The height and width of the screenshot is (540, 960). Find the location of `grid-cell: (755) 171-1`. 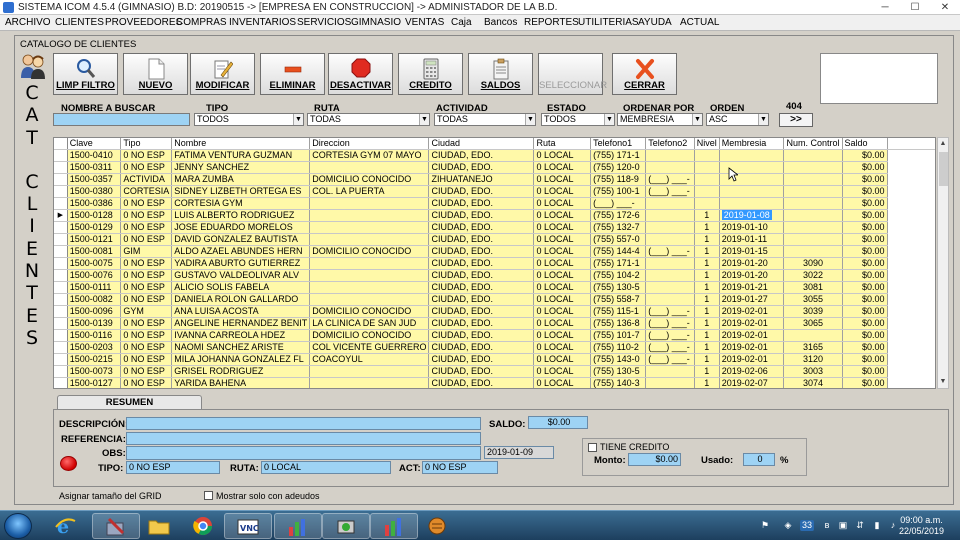

grid-cell: (755) 171-1 is located at coordinates (618, 155).